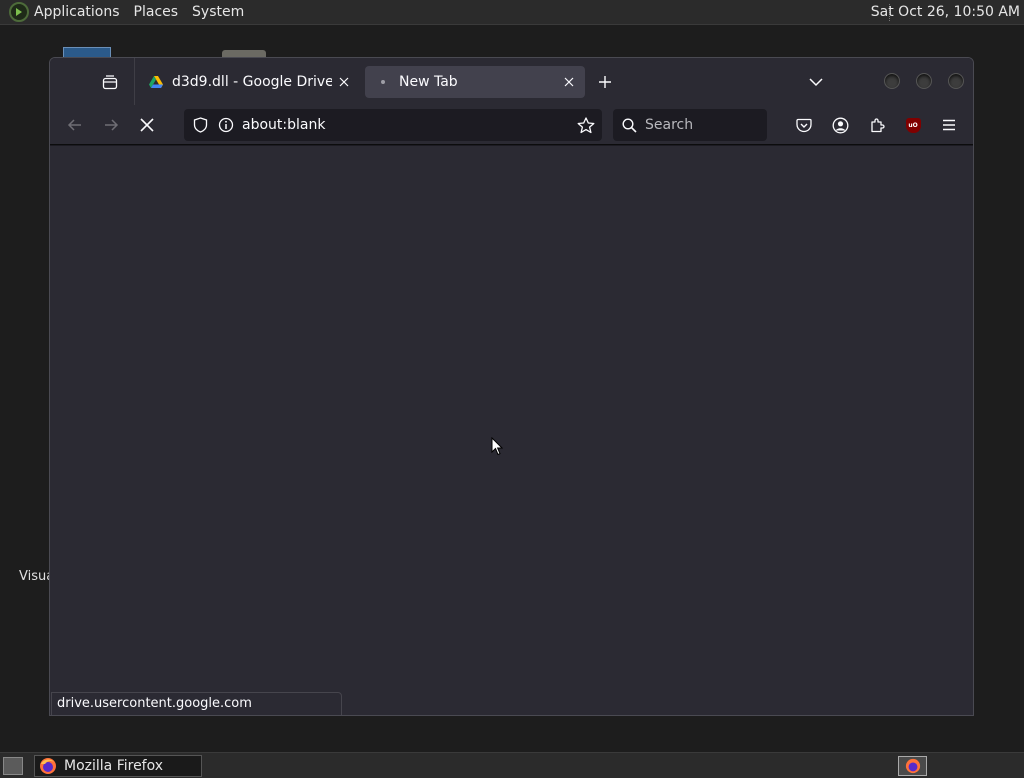 This screenshot has height=778, width=1024. Describe the element at coordinates (629, 125) in the screenshot. I see `search-icon` at that location.